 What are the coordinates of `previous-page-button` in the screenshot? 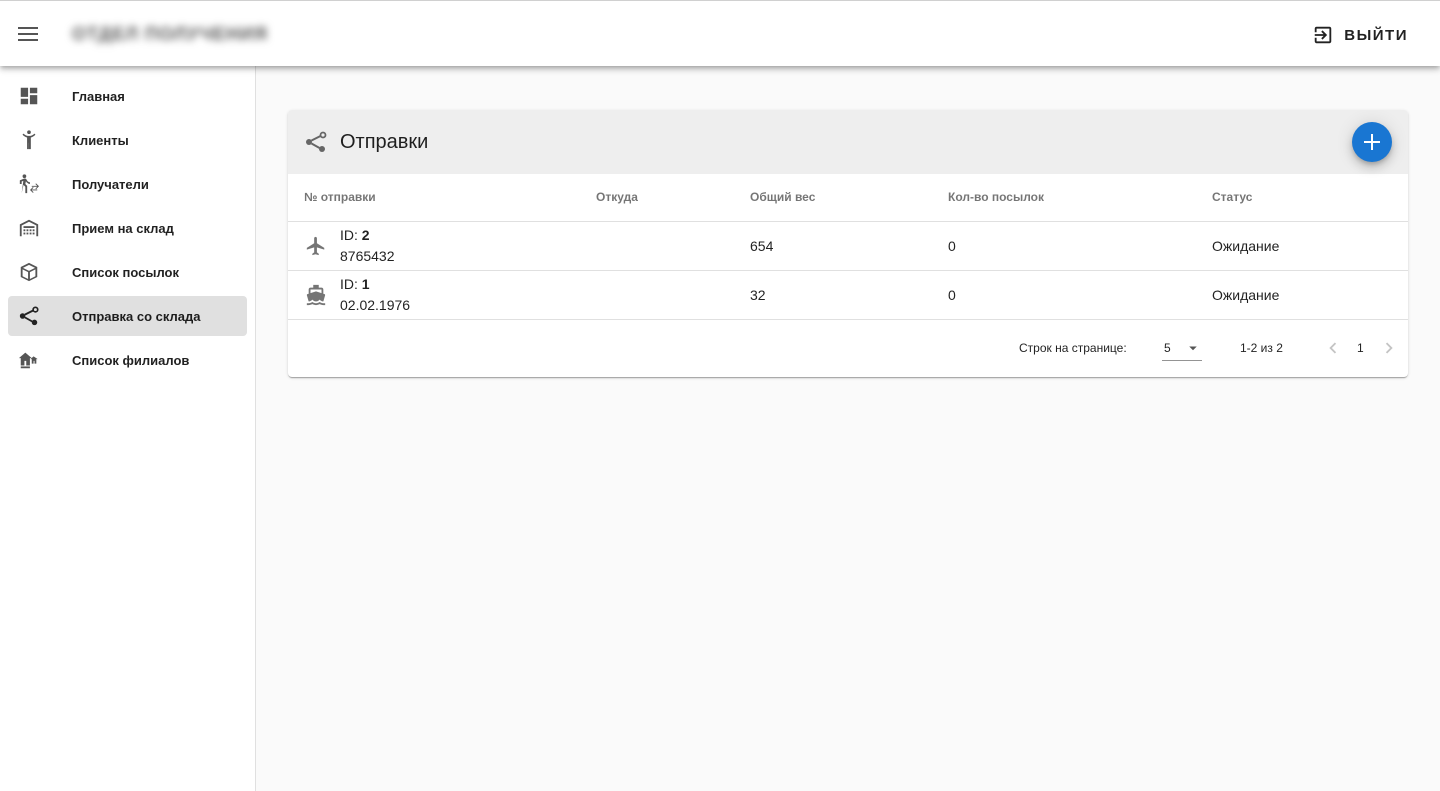 It's located at (1333, 348).